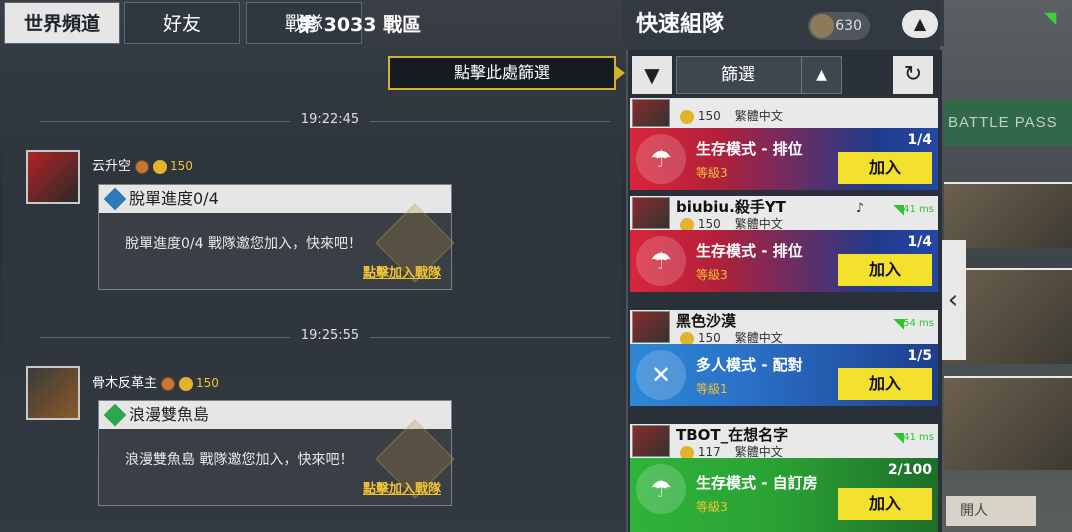 The height and width of the screenshot is (532, 1072). What do you see at coordinates (661, 375) in the screenshot?
I see `crossed-guns-icon: ✕` at bounding box center [661, 375].